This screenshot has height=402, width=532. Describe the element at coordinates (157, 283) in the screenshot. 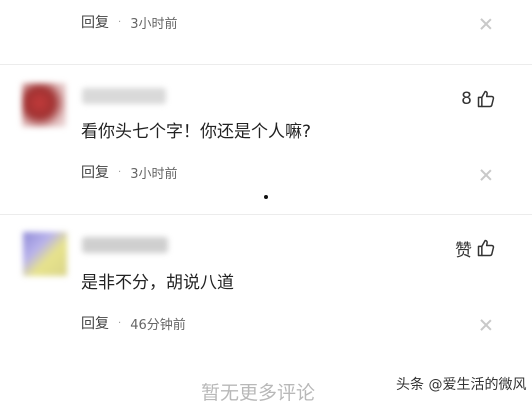

I see `comment-text: 是非不分，胡说八道` at that location.